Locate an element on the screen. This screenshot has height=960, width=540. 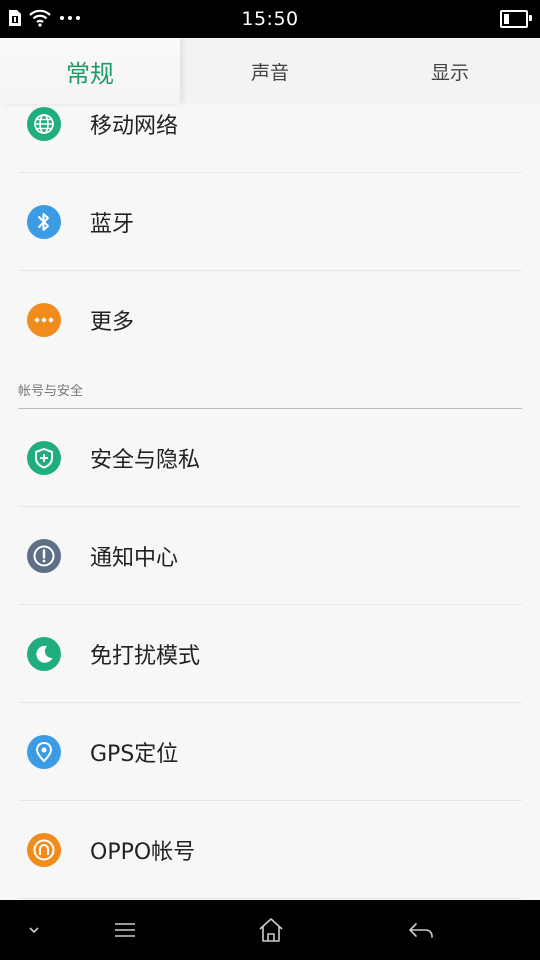
tab-bar: 常规 声音 显示 is located at coordinates (270, 71).